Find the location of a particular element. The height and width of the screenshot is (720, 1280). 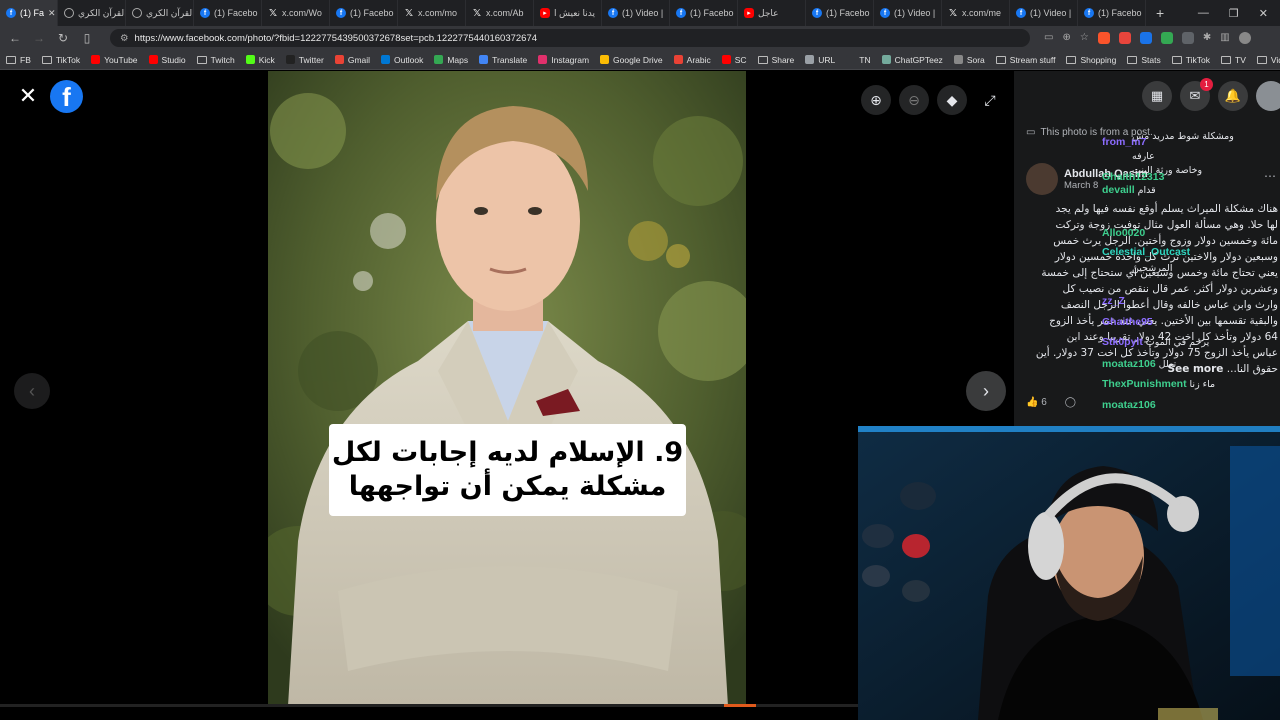

next-photo-button: › is located at coordinates (986, 391).